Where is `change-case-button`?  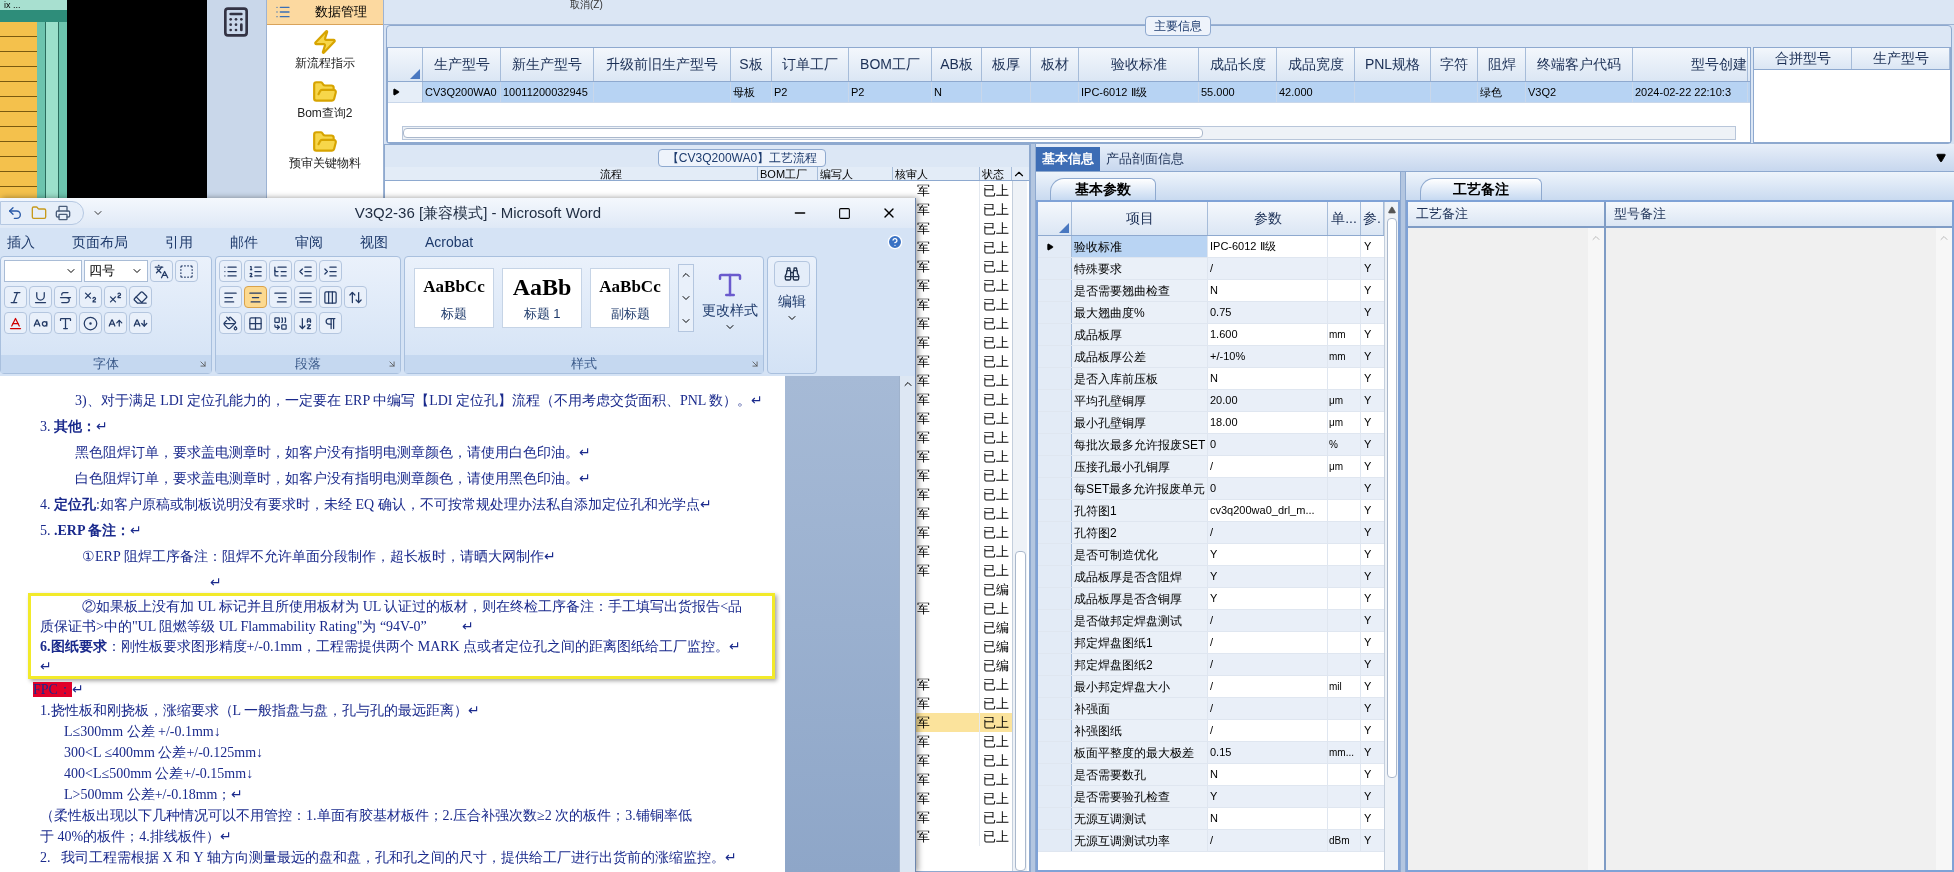
change-case-button is located at coordinates (40, 323).